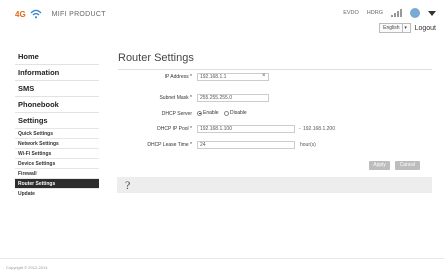  What do you see at coordinates (275, 61) in the screenshot?
I see `main-content: Router Settings` at bounding box center [275, 61].